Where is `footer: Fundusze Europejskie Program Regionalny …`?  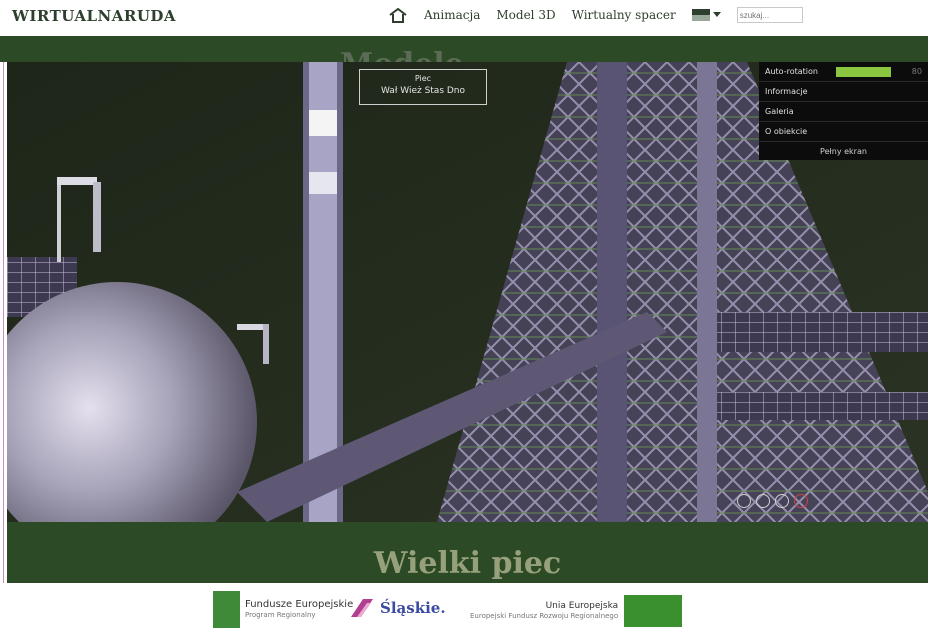
footer: Fundusze Europejskie Program Regionalny … is located at coordinates (464, 609).